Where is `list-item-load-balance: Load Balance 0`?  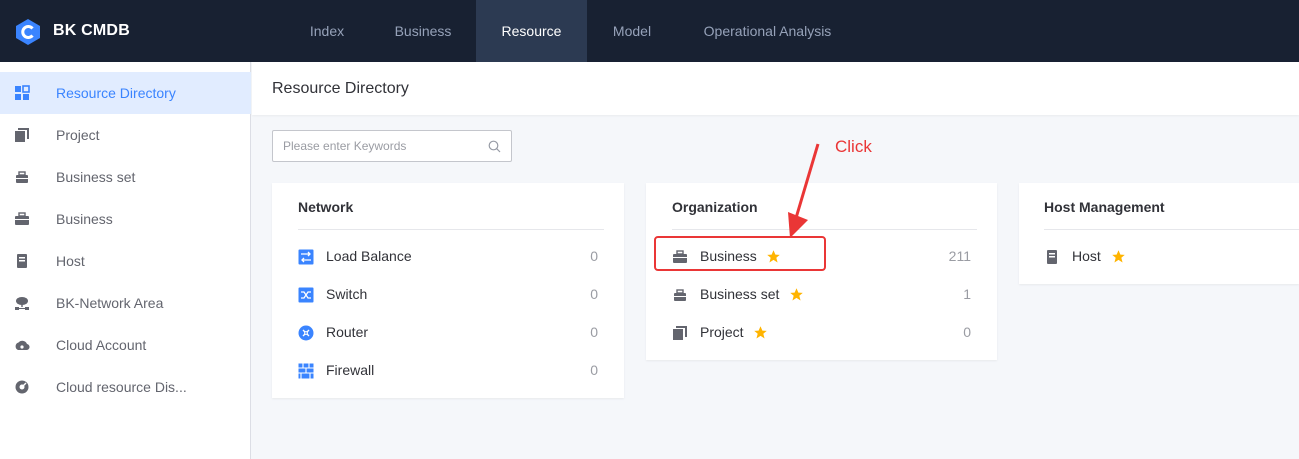
list-item-load-balance: Load Balance 0 is located at coordinates (448, 257).